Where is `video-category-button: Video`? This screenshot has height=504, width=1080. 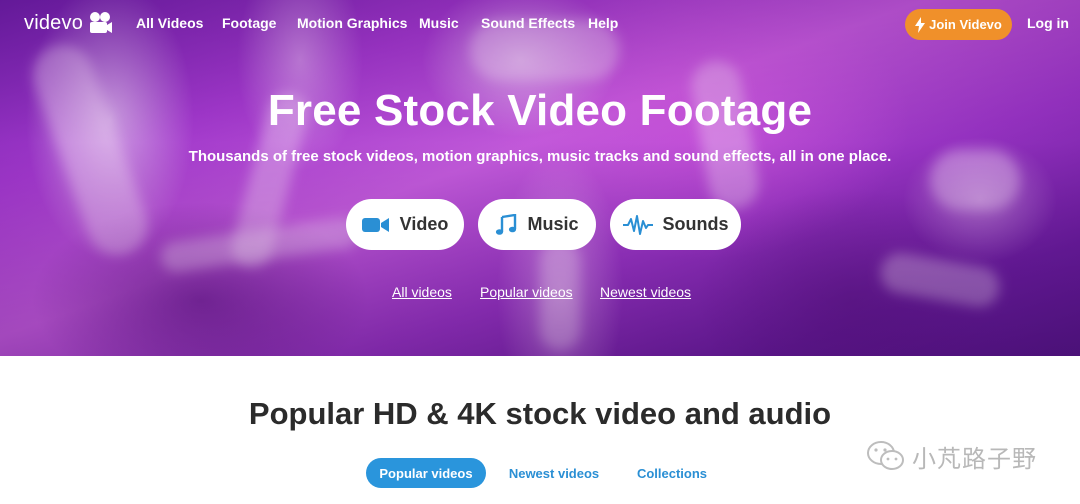
video-category-button: Video is located at coordinates (405, 224).